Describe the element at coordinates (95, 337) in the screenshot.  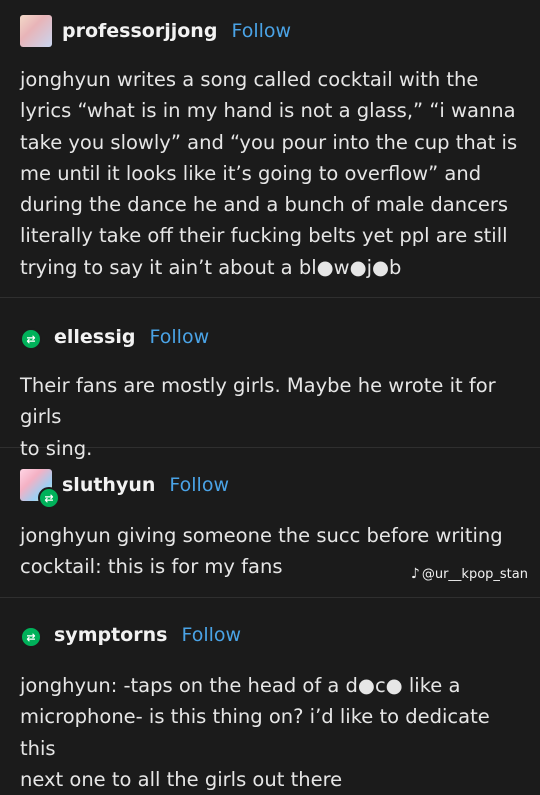
I see `username: ellessig` at that location.